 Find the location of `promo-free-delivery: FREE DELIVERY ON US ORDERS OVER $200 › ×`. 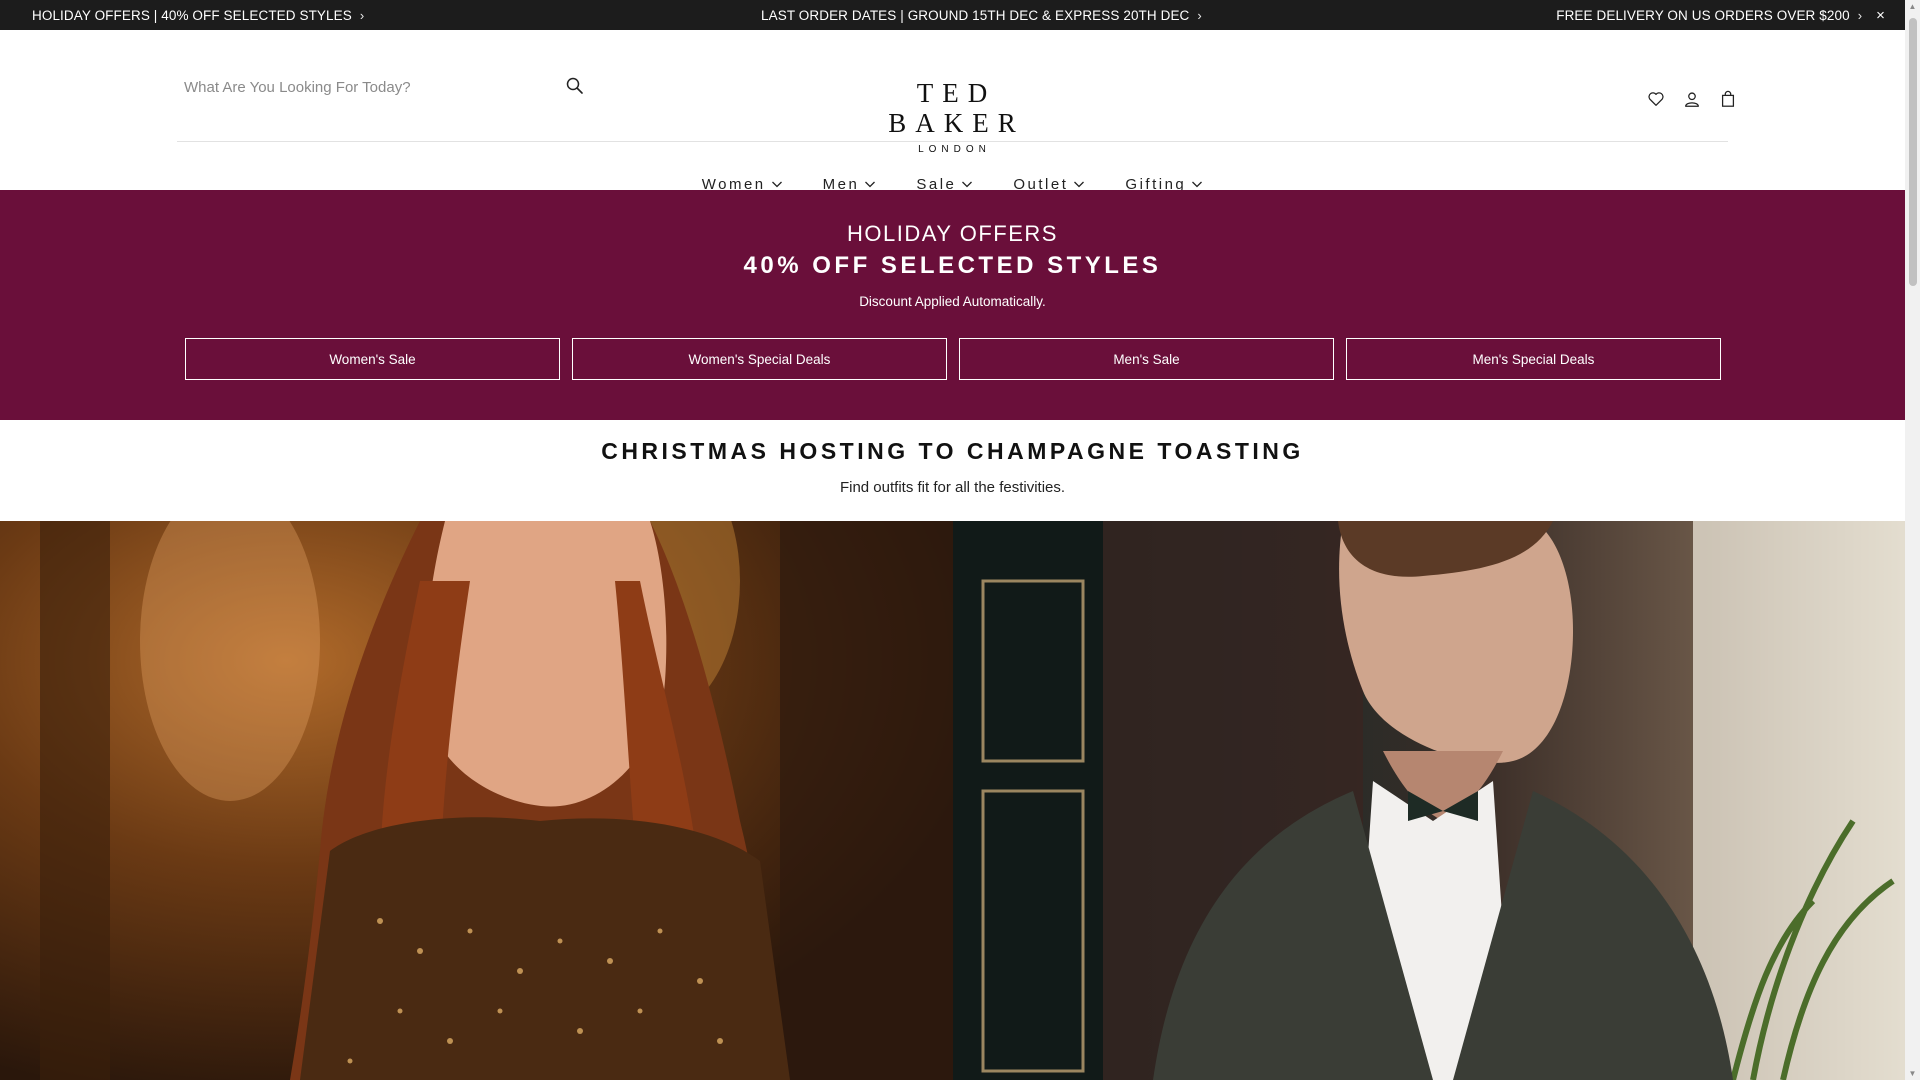

promo-free-delivery: FREE DELIVERY ON US ORDERS OVER $200 › × is located at coordinates (1720, 15).